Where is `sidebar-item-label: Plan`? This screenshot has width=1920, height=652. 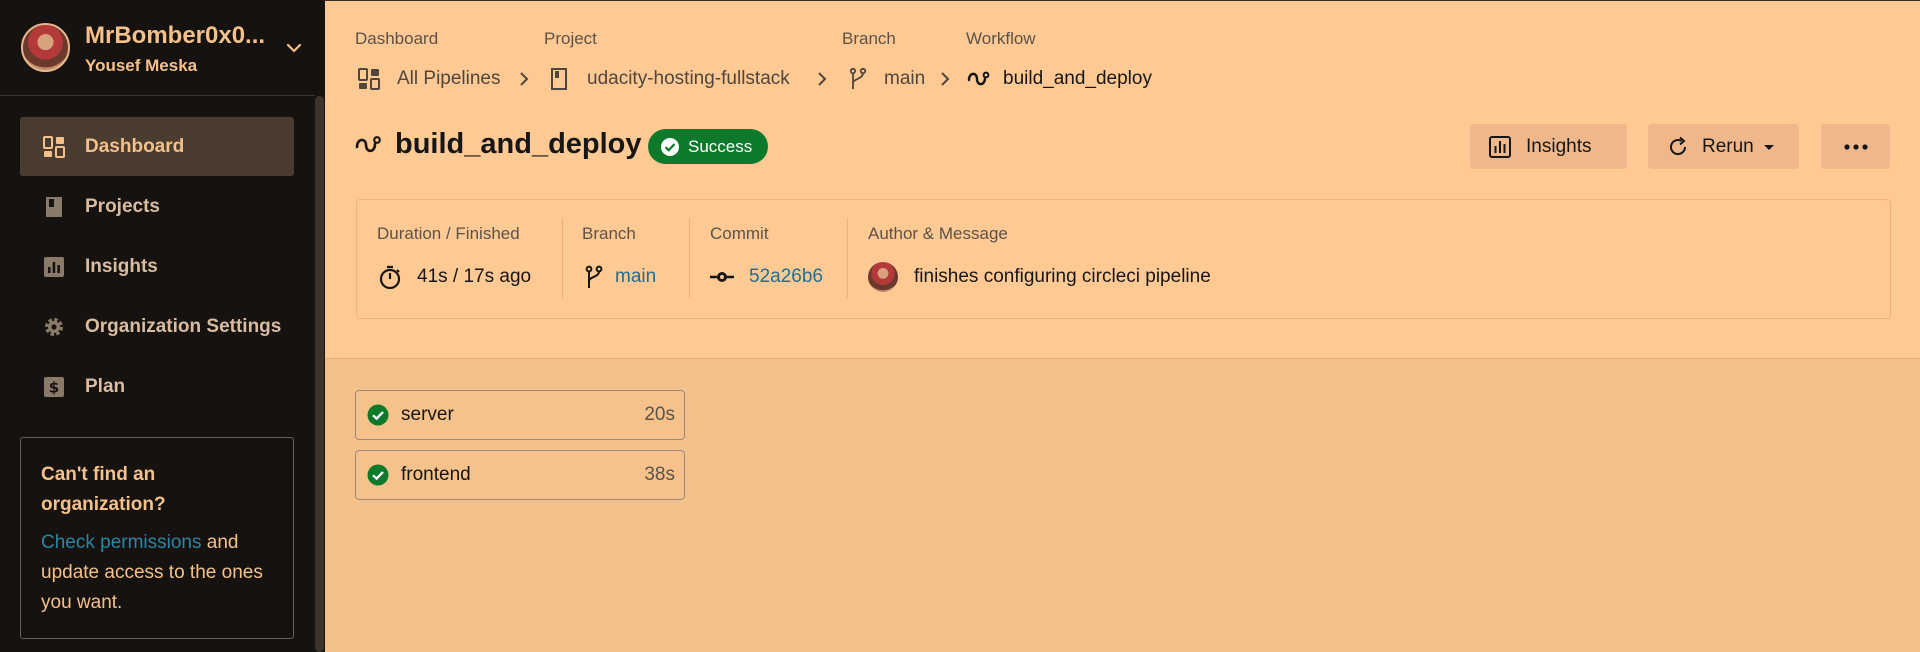
sidebar-item-label: Plan is located at coordinates (105, 386).